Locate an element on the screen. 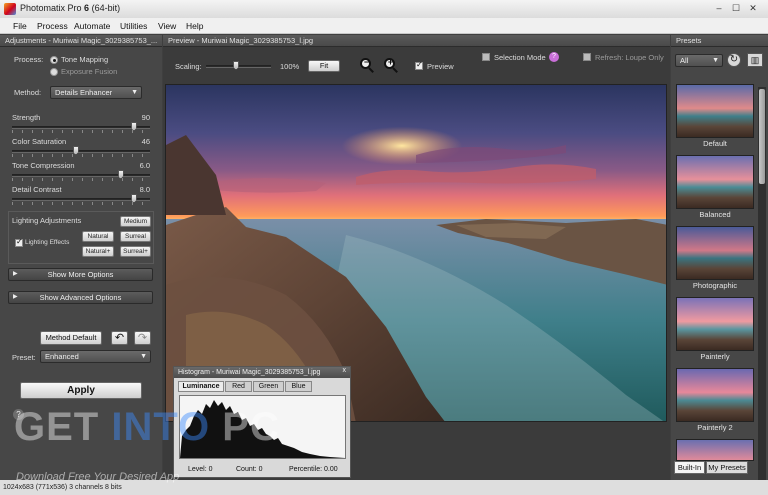  preset-label: Default is located at coordinates (715, 143).